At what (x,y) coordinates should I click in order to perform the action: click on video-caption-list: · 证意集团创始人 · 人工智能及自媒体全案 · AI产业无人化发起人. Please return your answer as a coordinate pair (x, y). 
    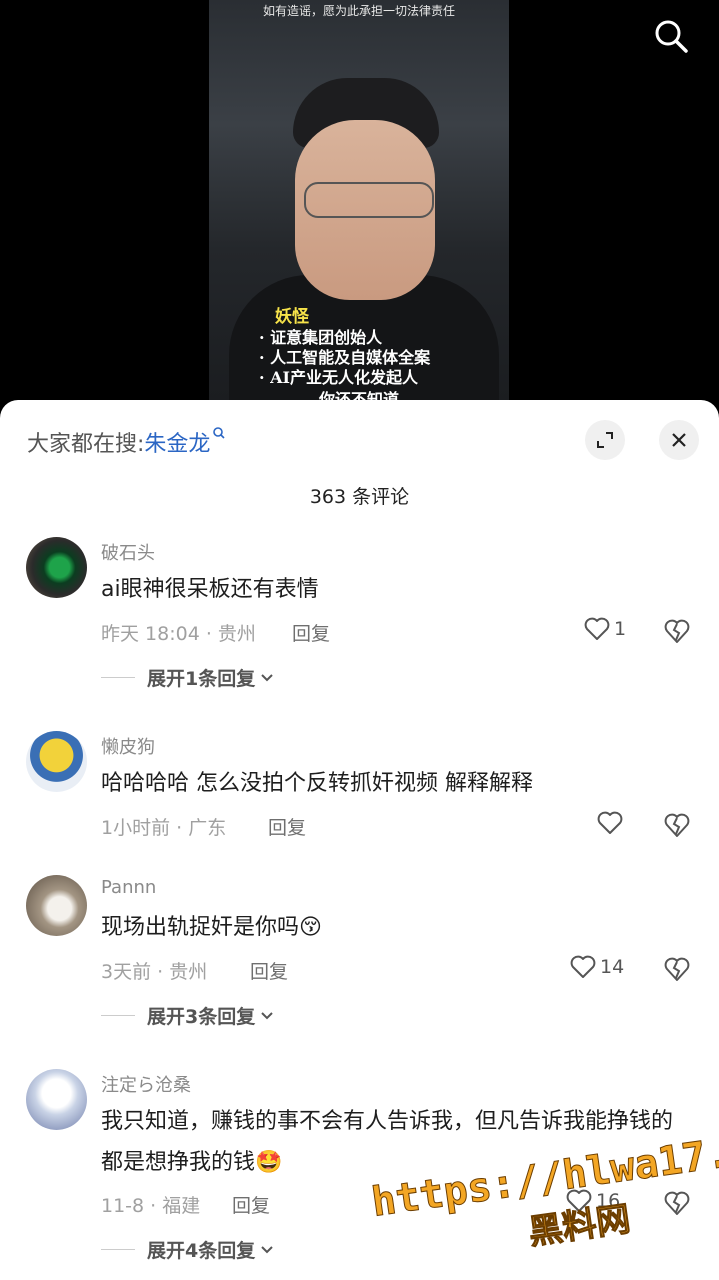
    Looking at the image, I should click on (344, 358).